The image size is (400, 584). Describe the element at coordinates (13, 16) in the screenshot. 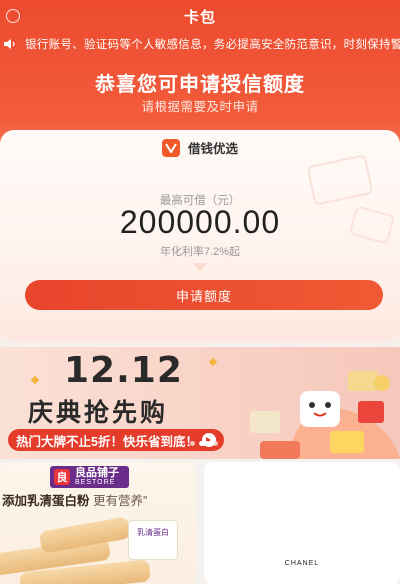

I see `back-circle-icon` at that location.